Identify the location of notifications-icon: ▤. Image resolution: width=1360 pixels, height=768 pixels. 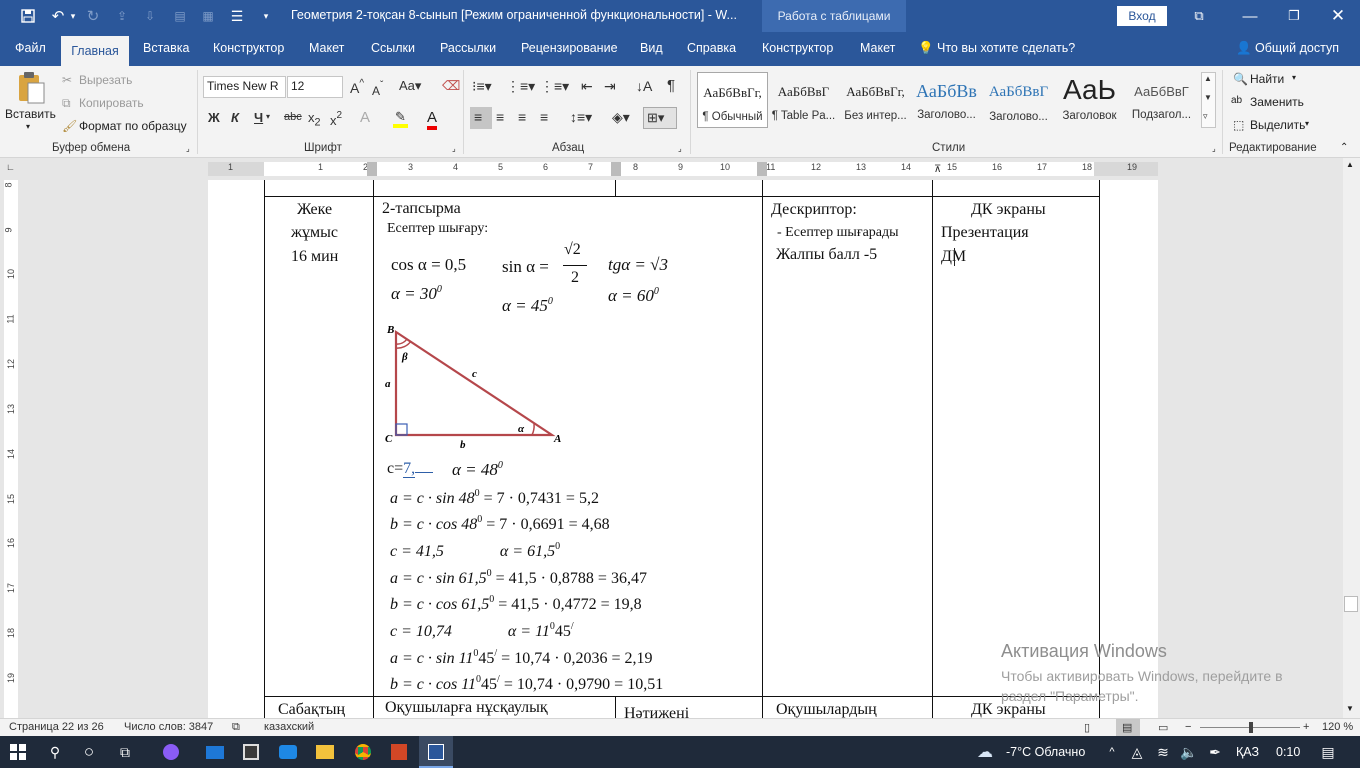
(1328, 752).